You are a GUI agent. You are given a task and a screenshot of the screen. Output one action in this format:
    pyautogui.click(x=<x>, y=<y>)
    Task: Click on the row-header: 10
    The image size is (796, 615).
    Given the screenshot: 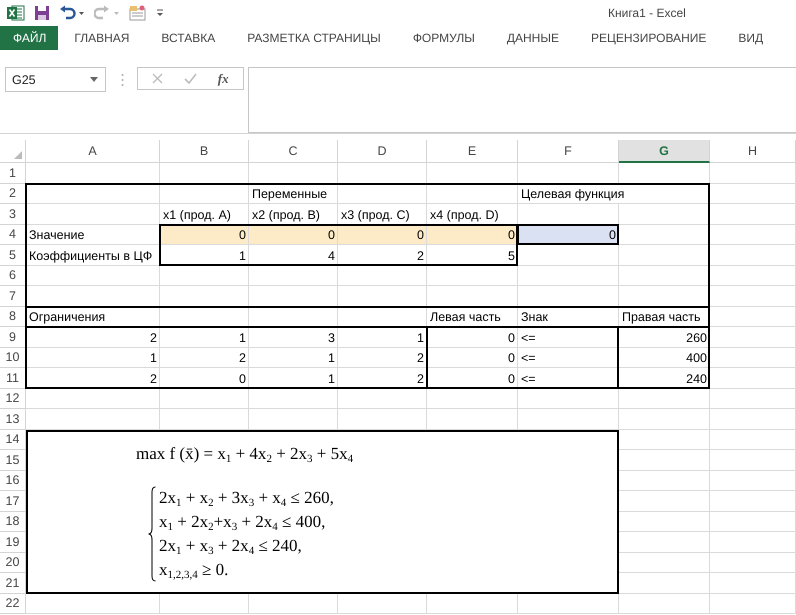 What is the action you would take?
    pyautogui.click(x=13, y=358)
    